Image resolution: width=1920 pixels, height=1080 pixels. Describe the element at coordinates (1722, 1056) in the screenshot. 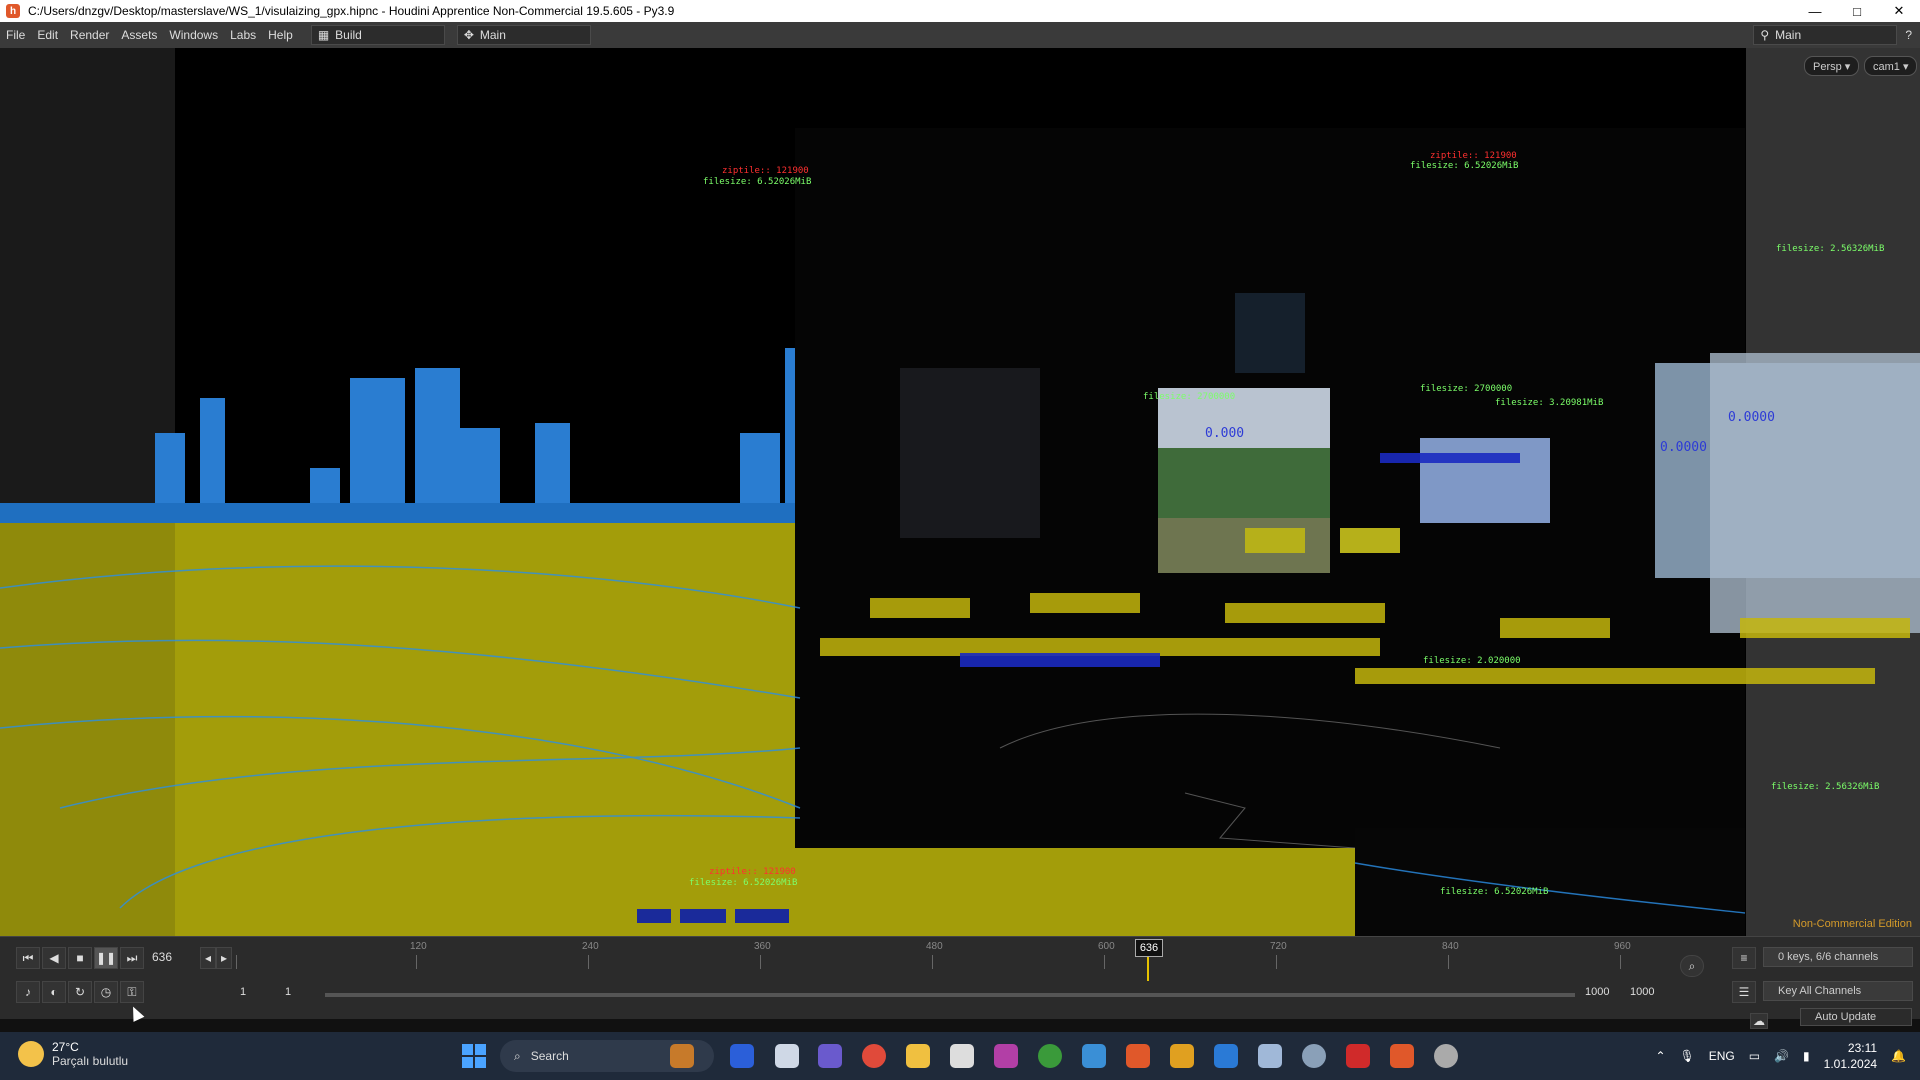

I see `language-indicator: ENG` at that location.